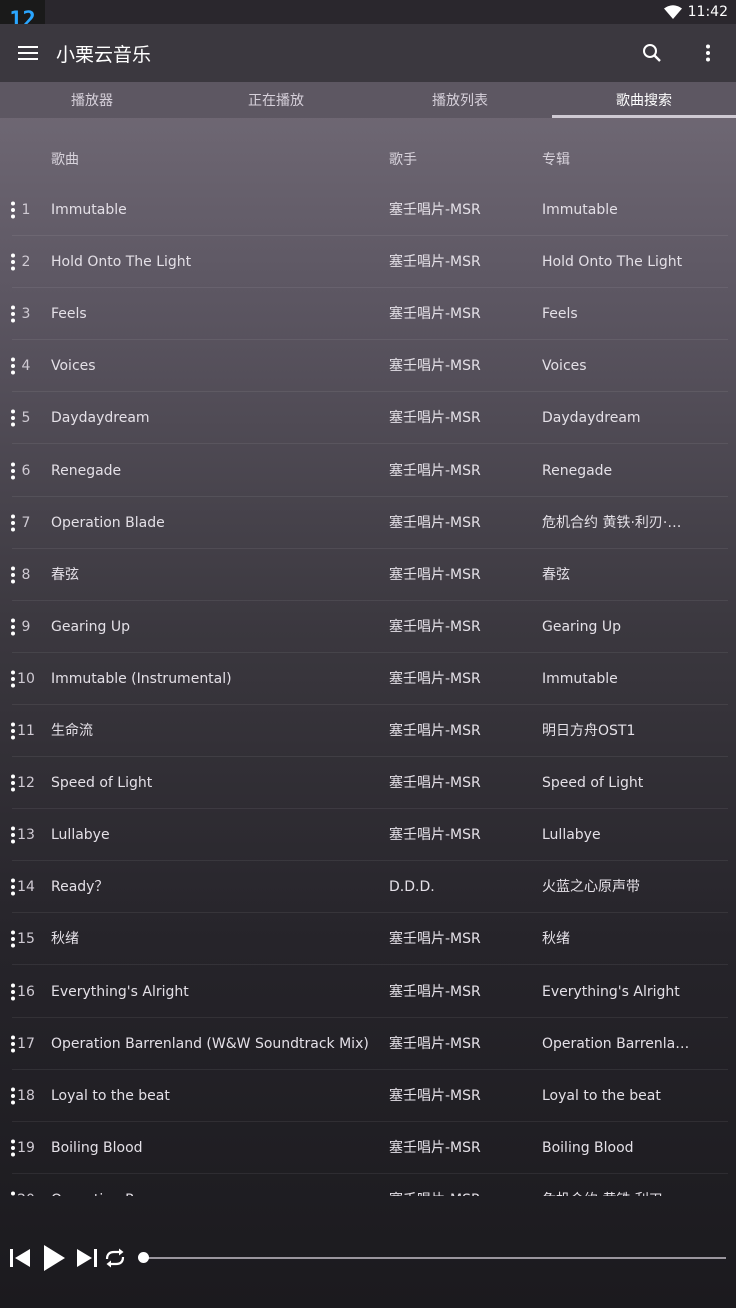 The width and height of the screenshot is (736, 1308). I want to click on more-vertical-icon, so click(708, 53).